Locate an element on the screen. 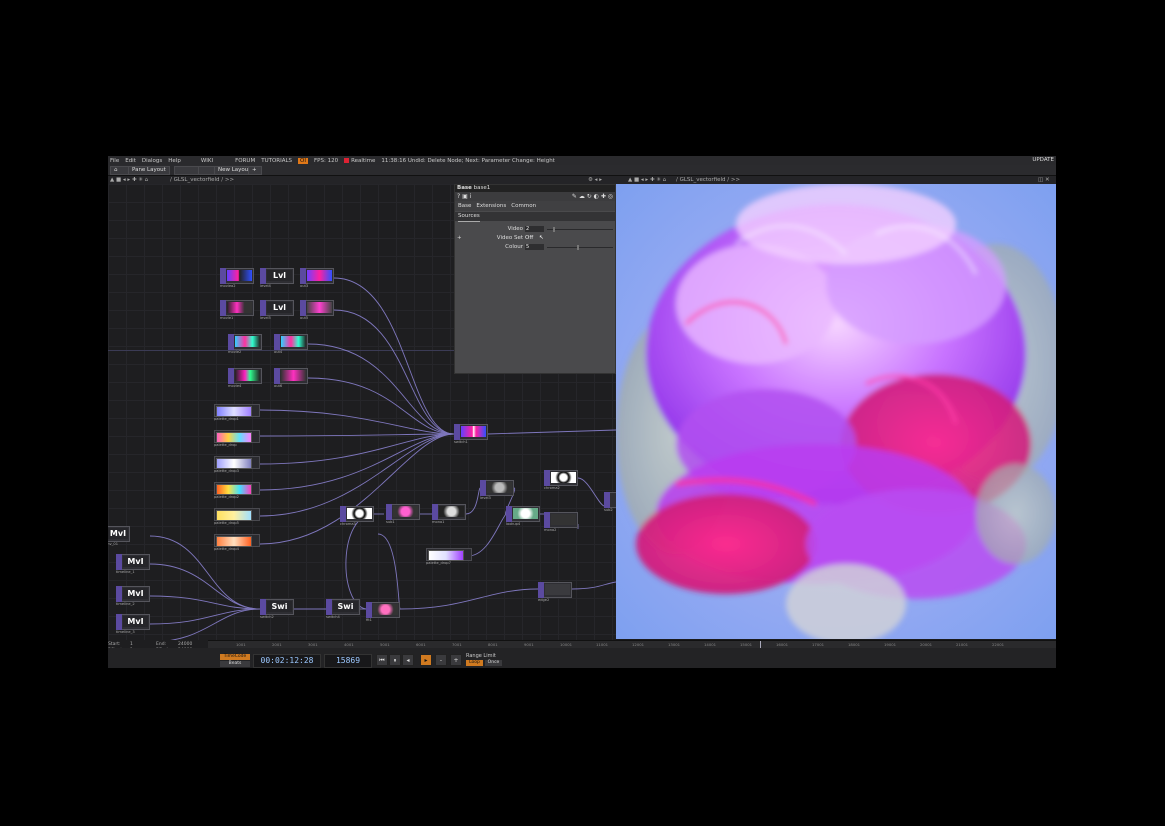 The image size is (1165, 826). param-row-video: Video 2 is located at coordinates (535, 229).